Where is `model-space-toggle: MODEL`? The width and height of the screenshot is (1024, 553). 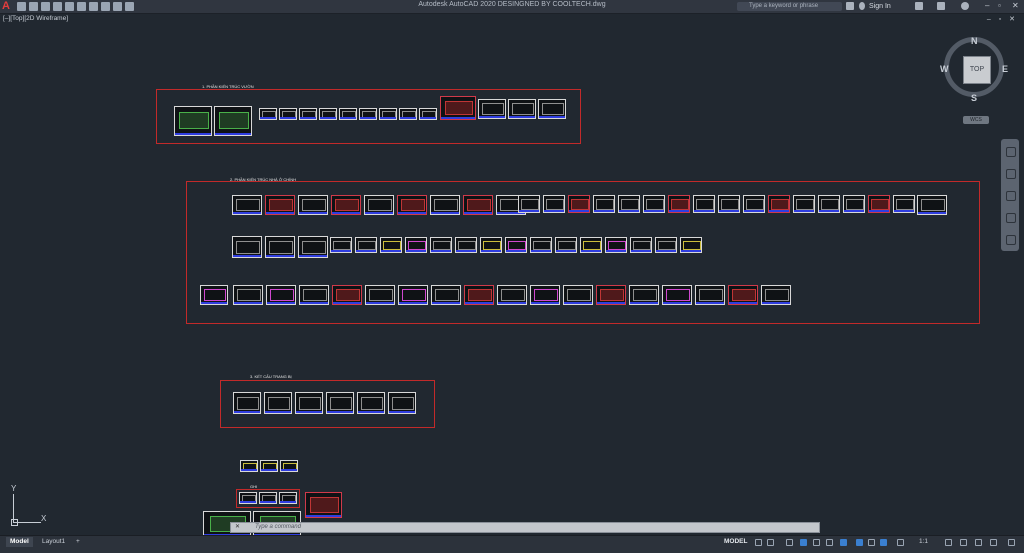 model-space-toggle: MODEL is located at coordinates (735, 541).